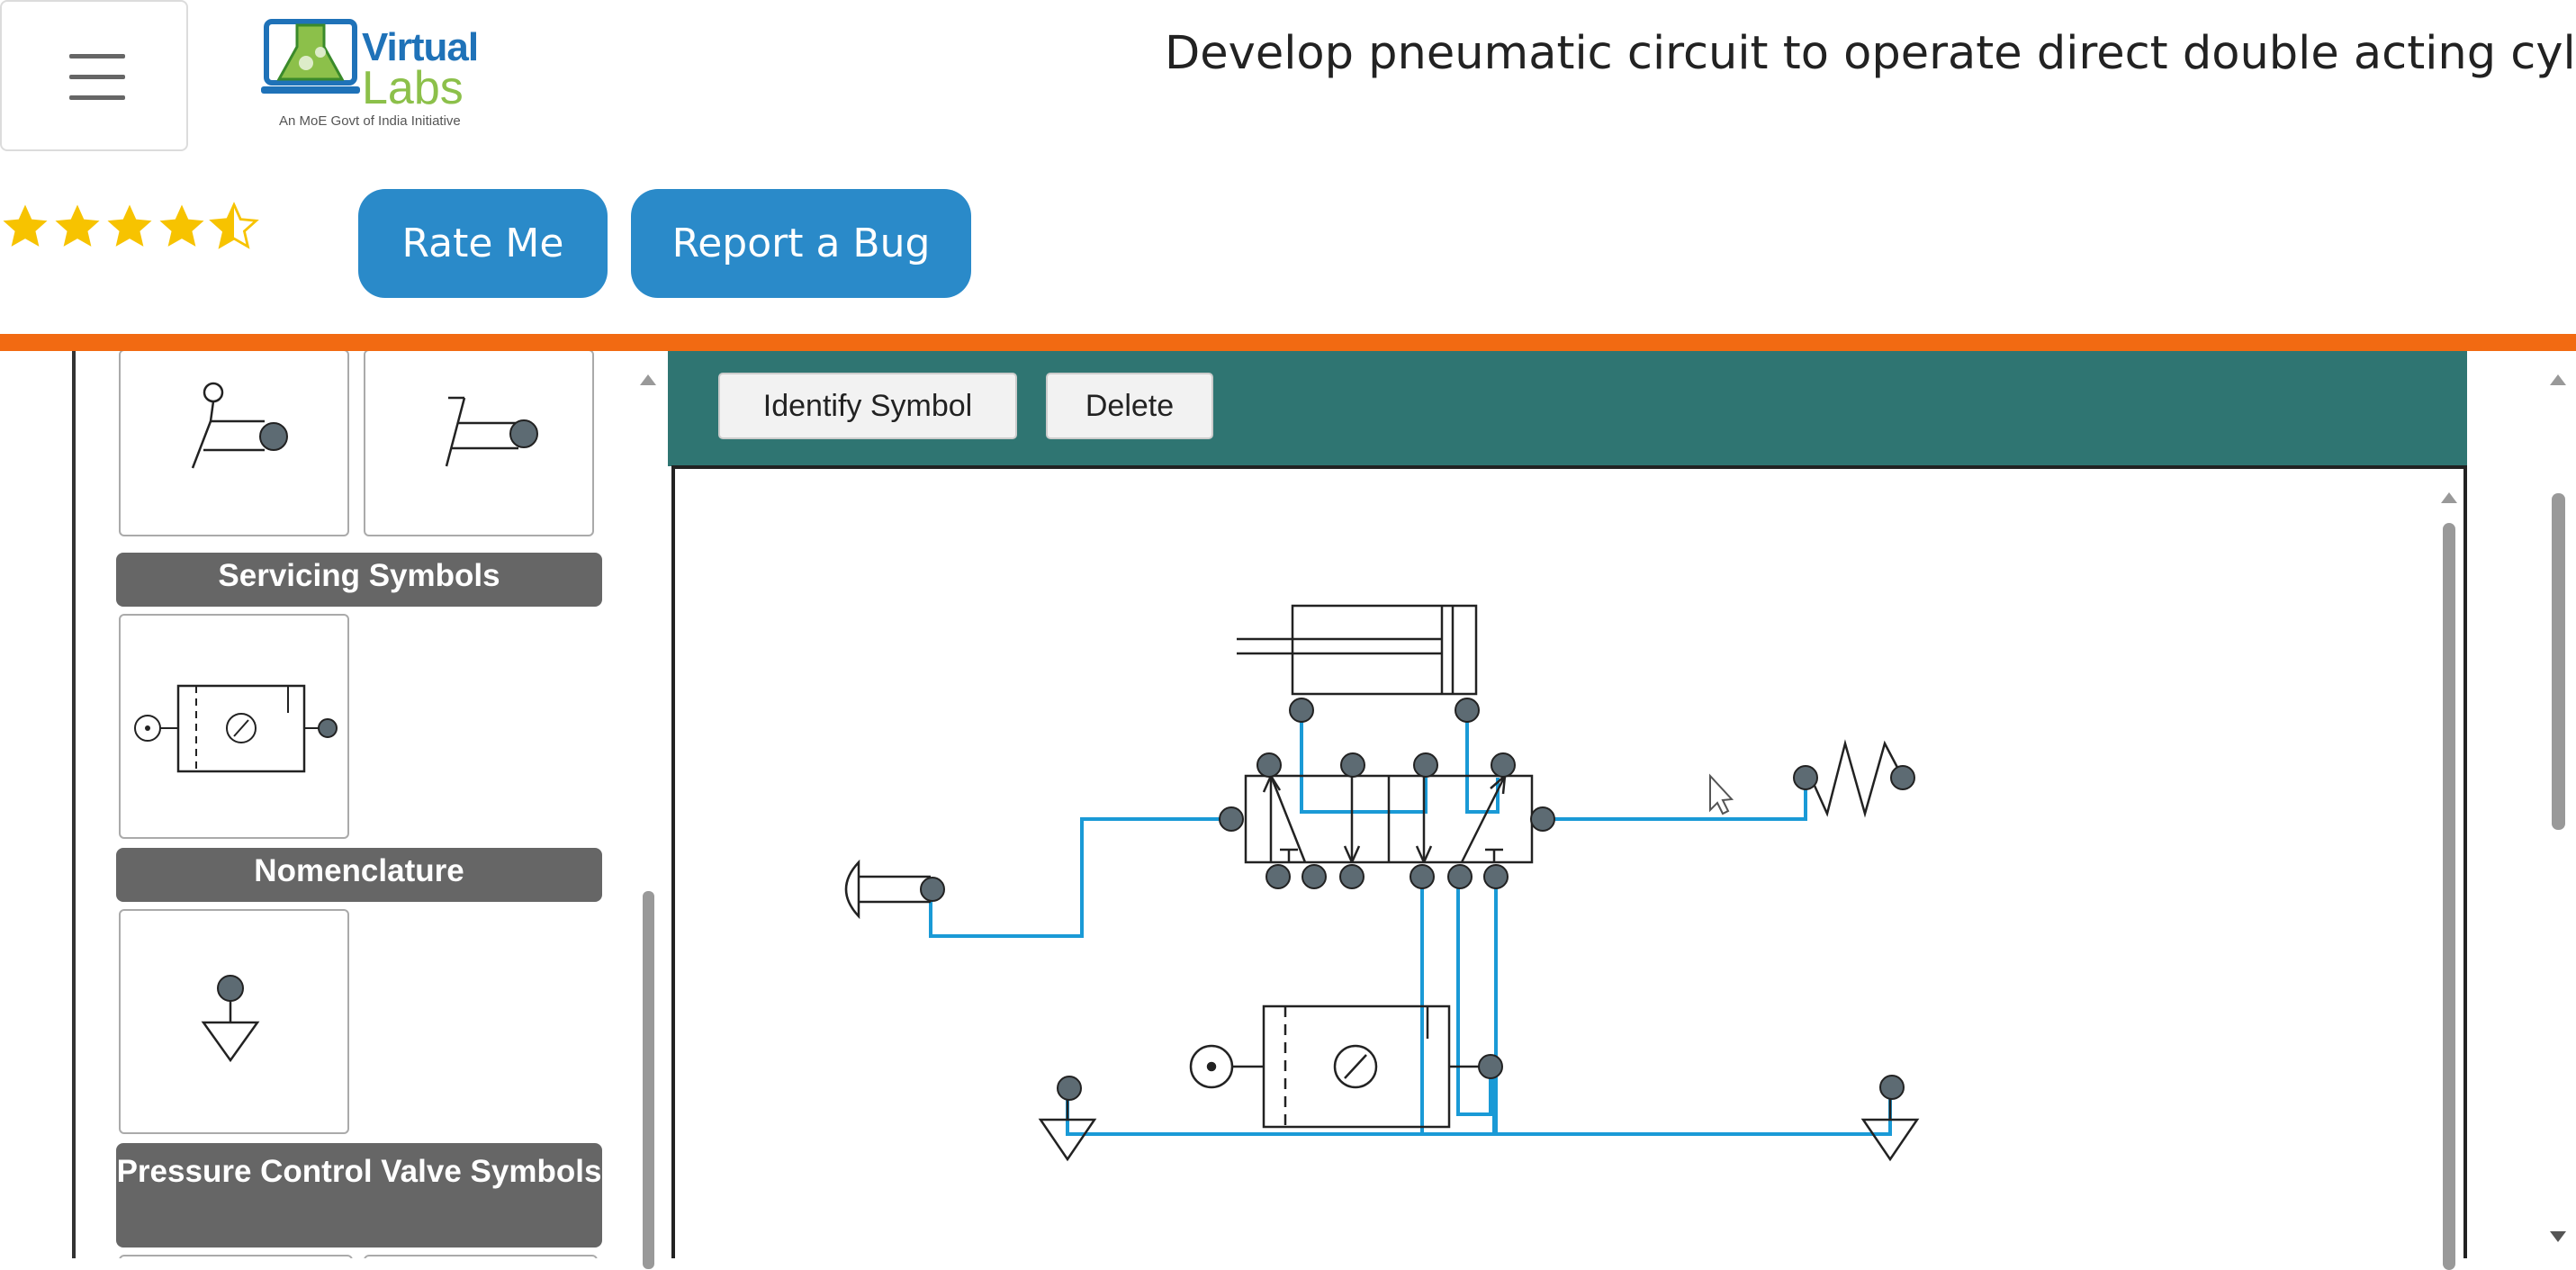  I want to click on delete-button: Delete, so click(1129, 406).